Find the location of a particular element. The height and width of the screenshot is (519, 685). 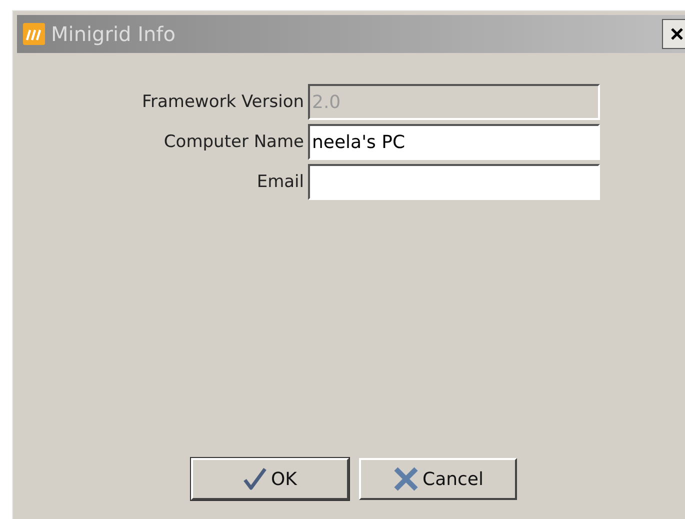

dialog-button: OK is located at coordinates (270, 479).